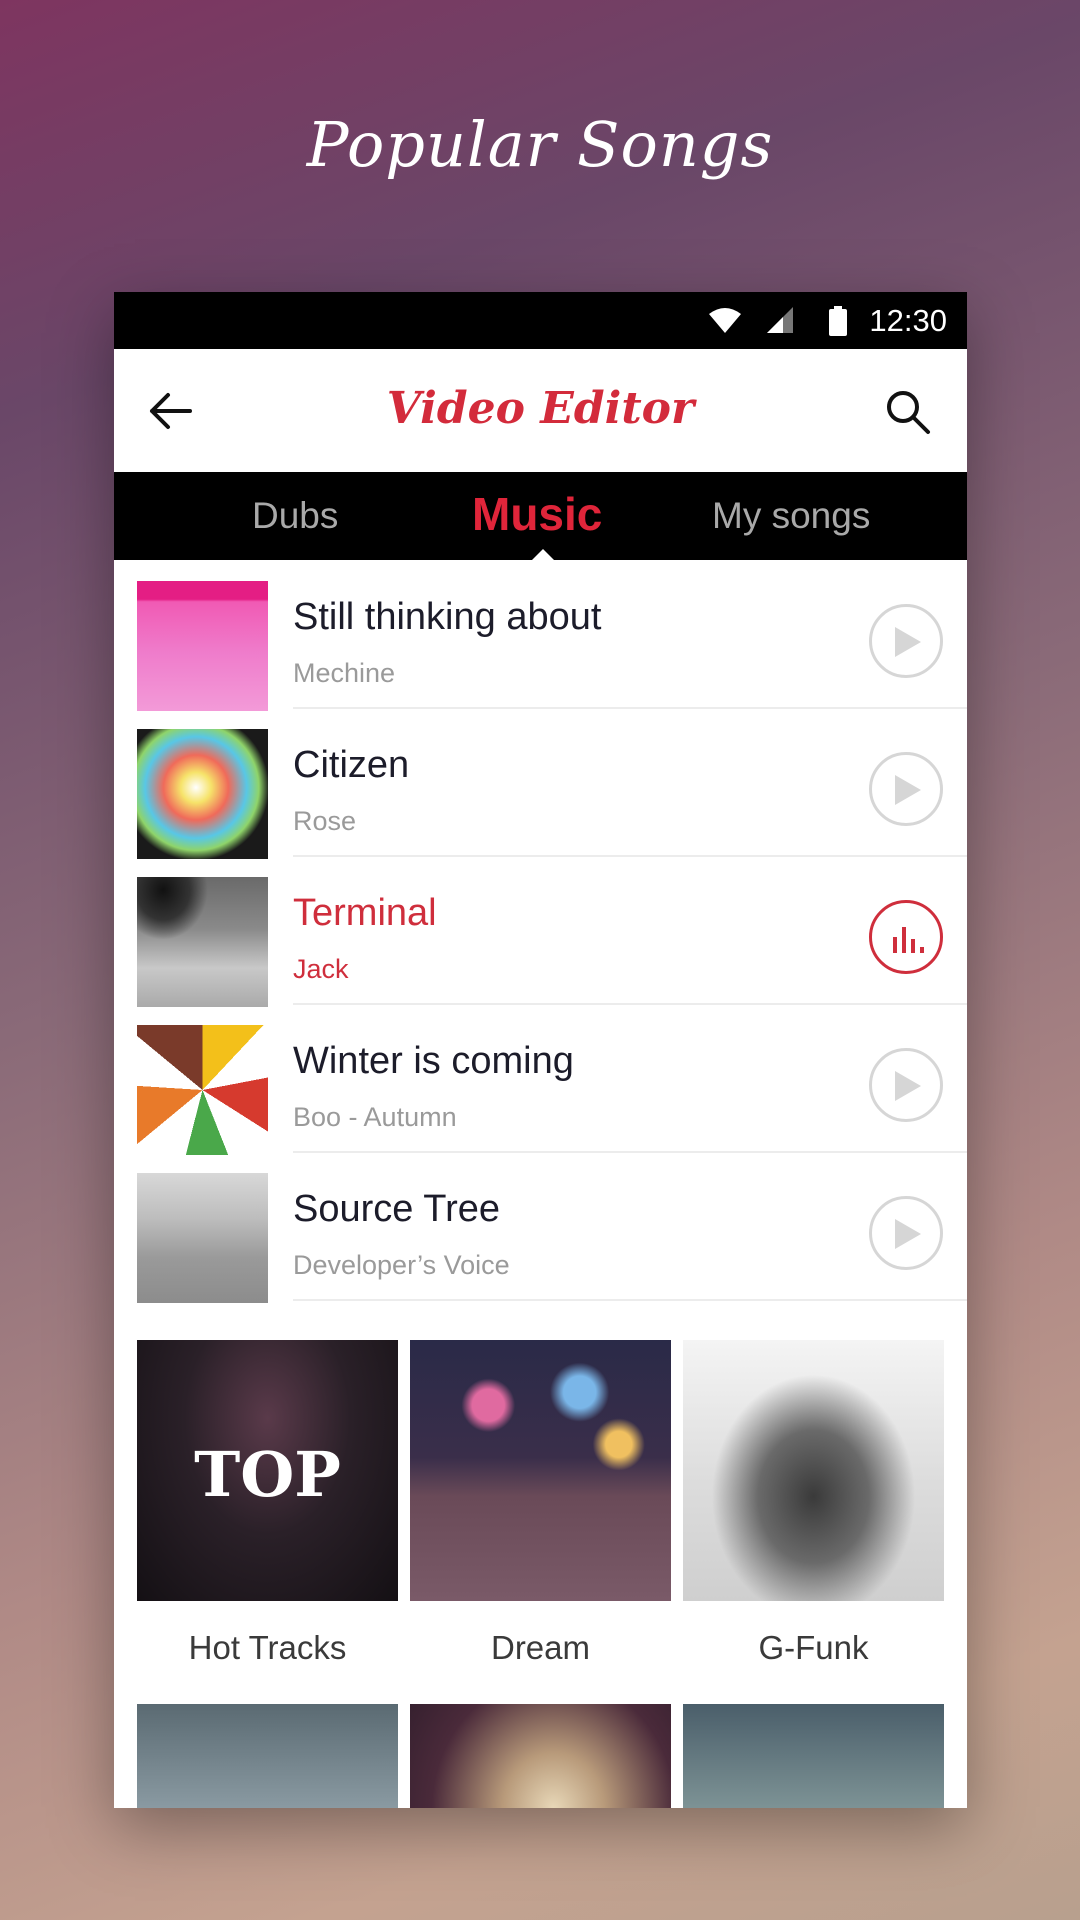 The width and height of the screenshot is (1080, 1920). I want to click on row-divider, so click(630, 1300).